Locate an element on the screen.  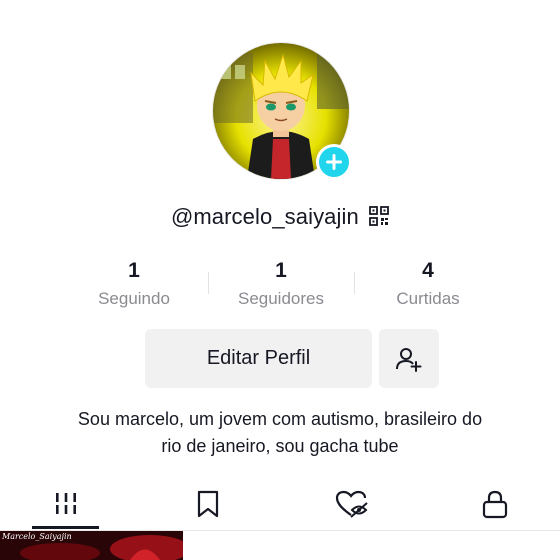
add-user-icon is located at coordinates (409, 359).